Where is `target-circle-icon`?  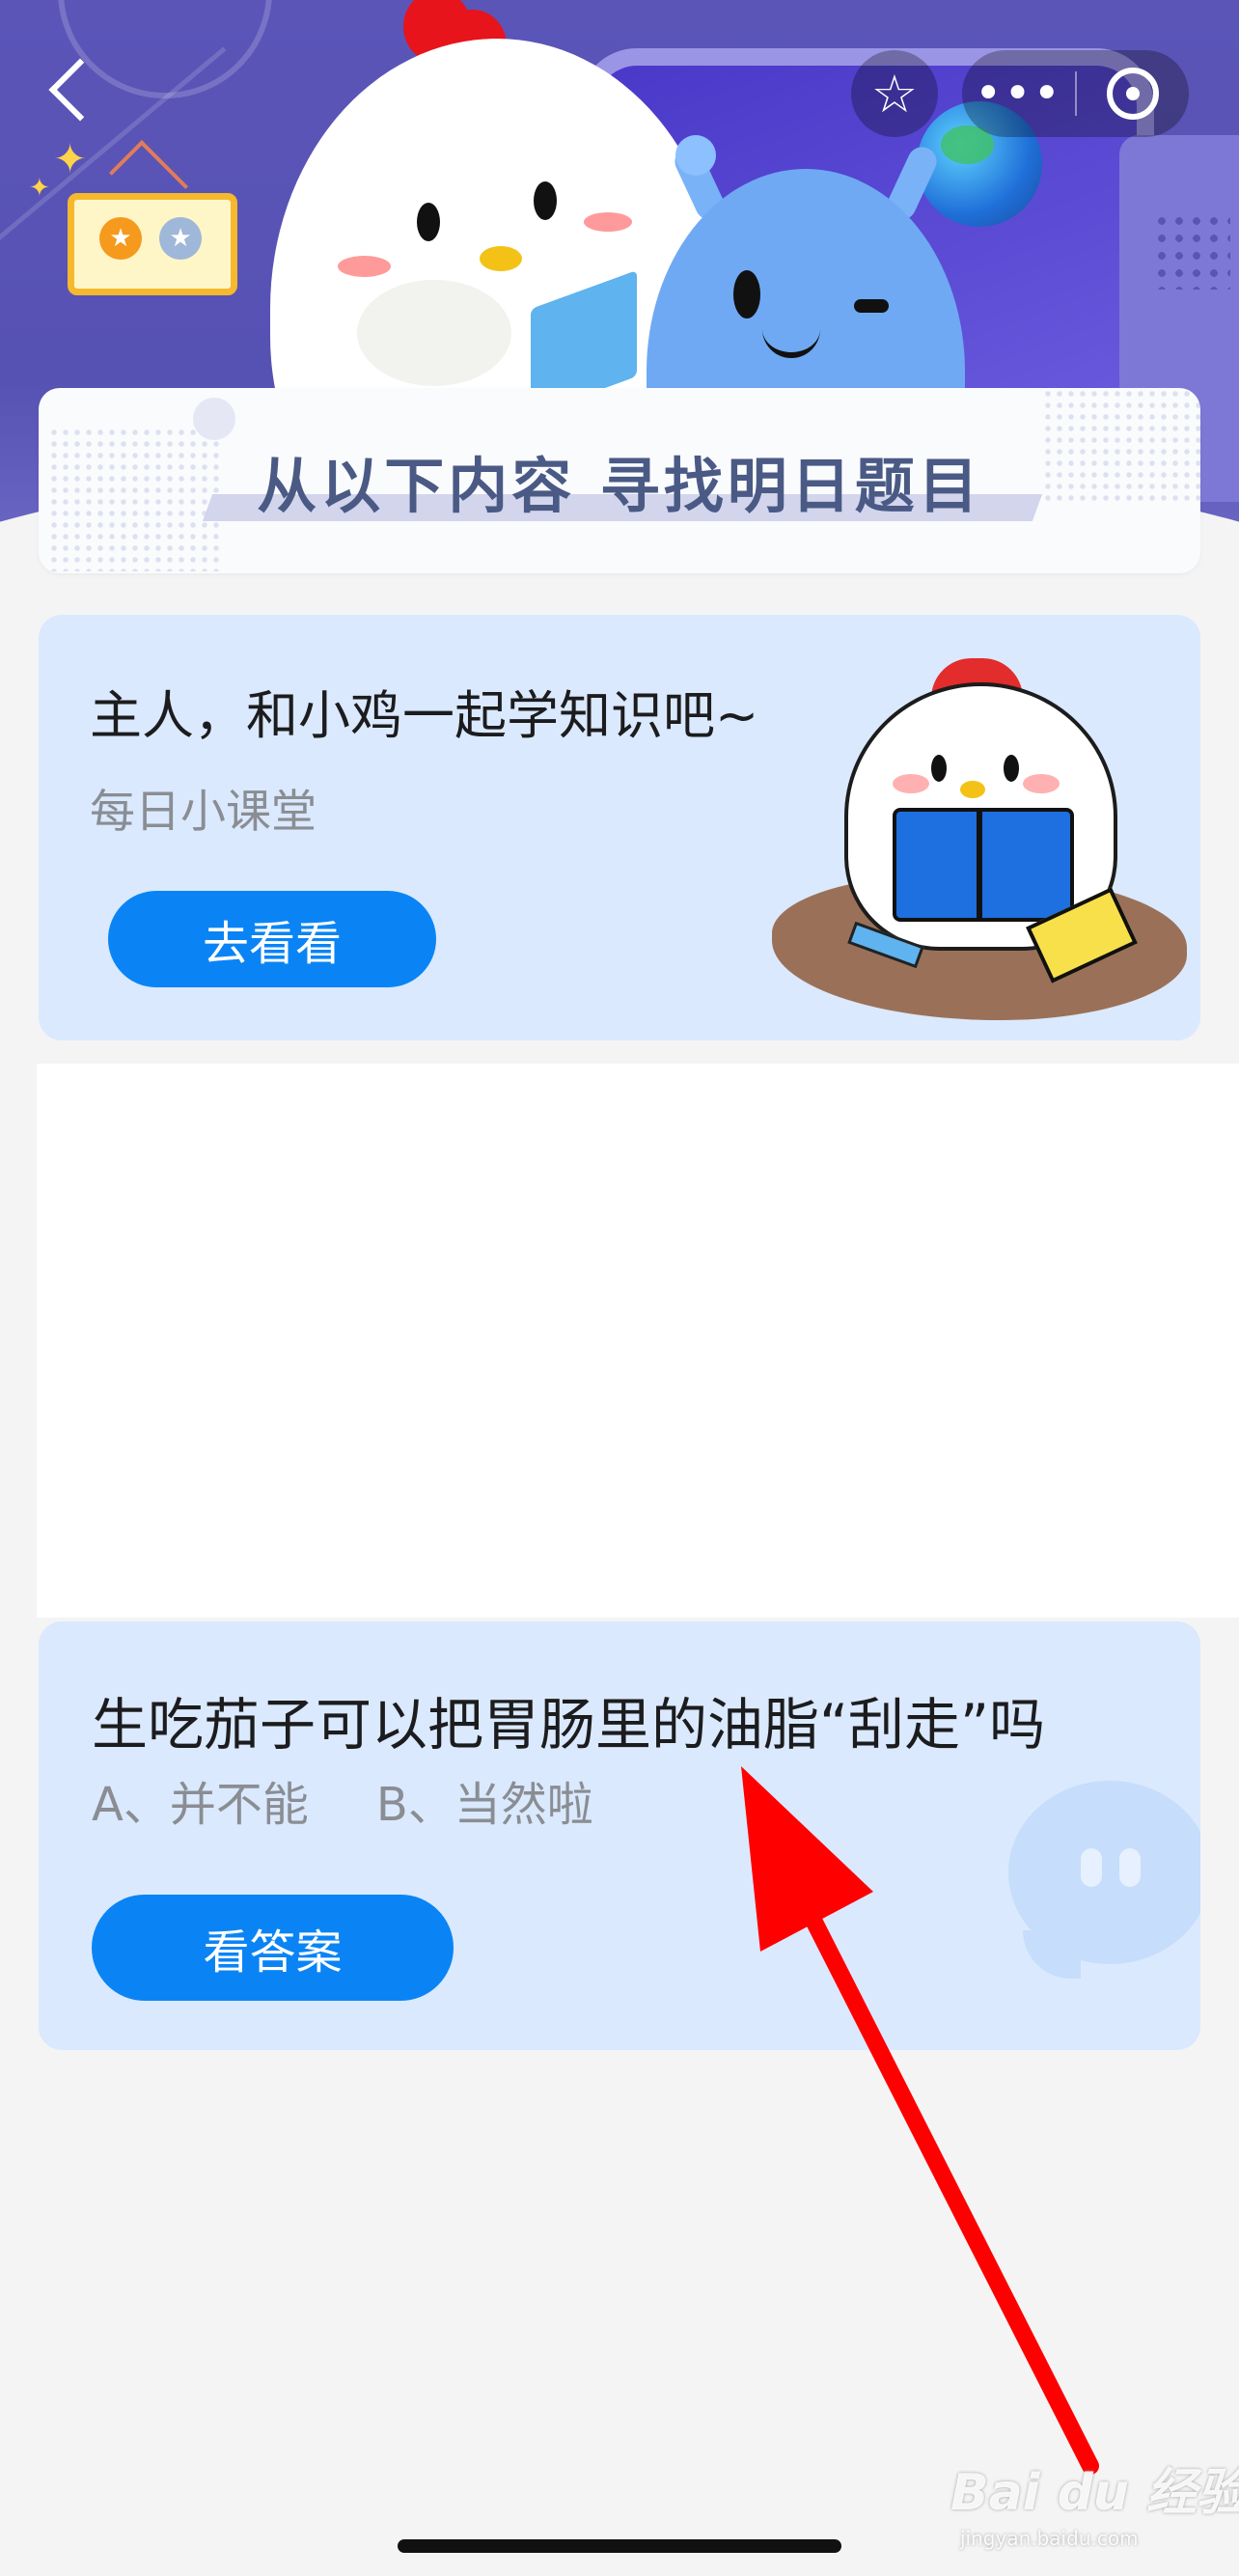
target-circle-icon is located at coordinates (1133, 94).